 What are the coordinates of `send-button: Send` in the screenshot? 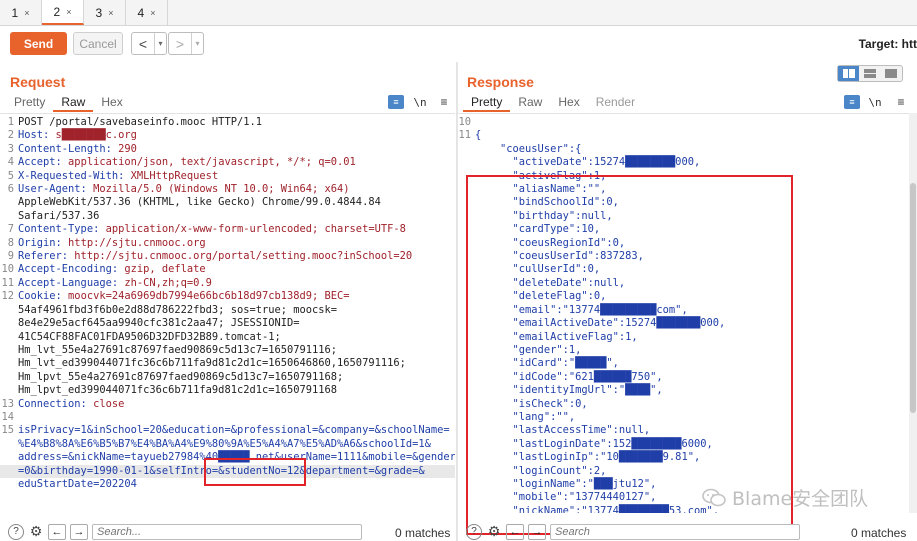 It's located at (38, 43).